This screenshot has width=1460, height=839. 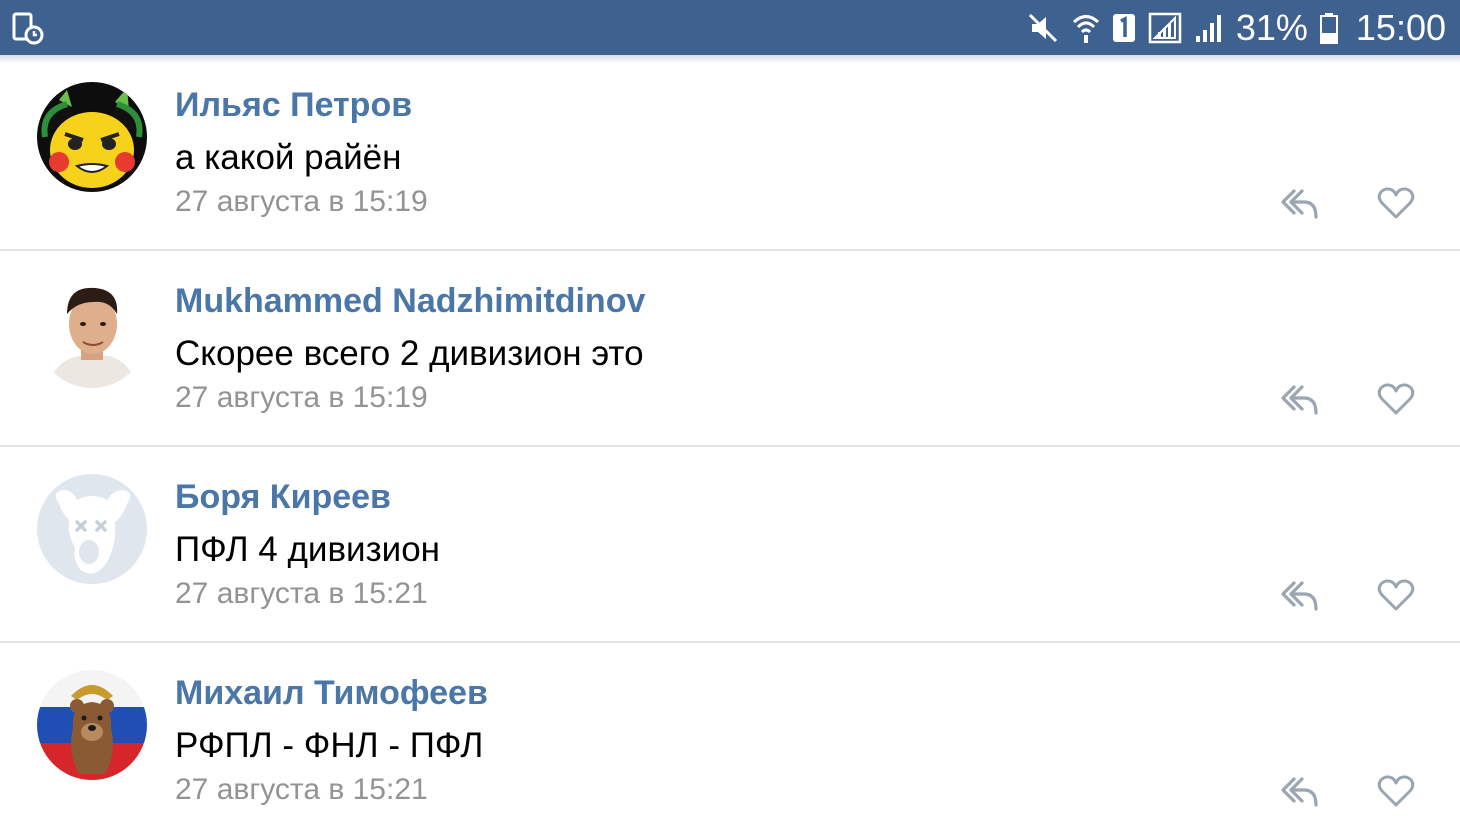 I want to click on bear-flag-avatar, so click(x=92, y=725).